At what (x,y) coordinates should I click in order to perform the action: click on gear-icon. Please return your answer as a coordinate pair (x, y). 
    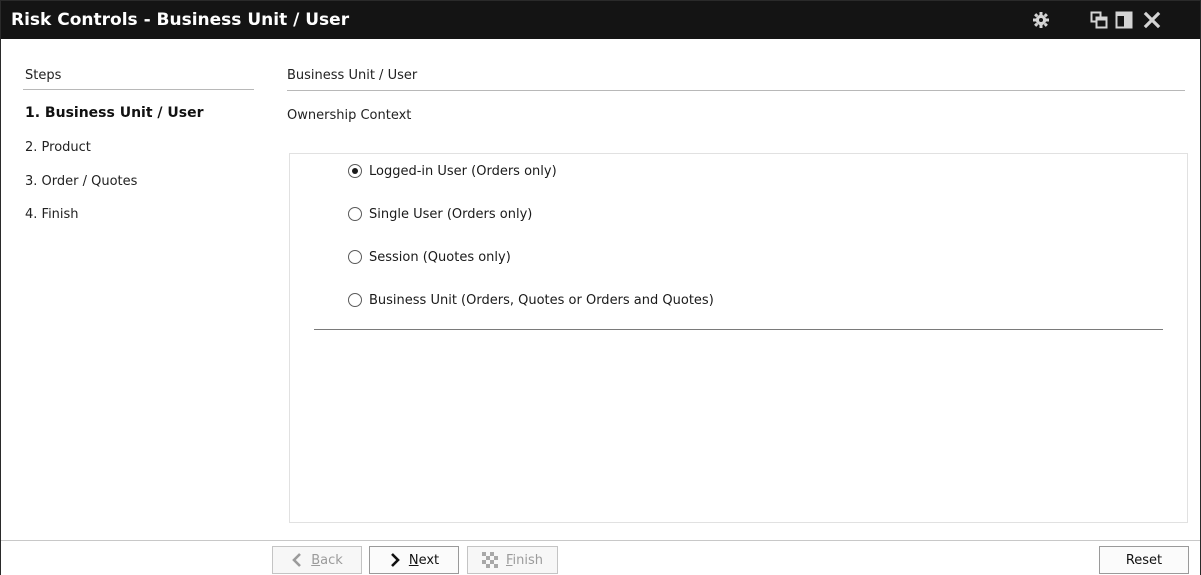
    Looking at the image, I should click on (1041, 20).